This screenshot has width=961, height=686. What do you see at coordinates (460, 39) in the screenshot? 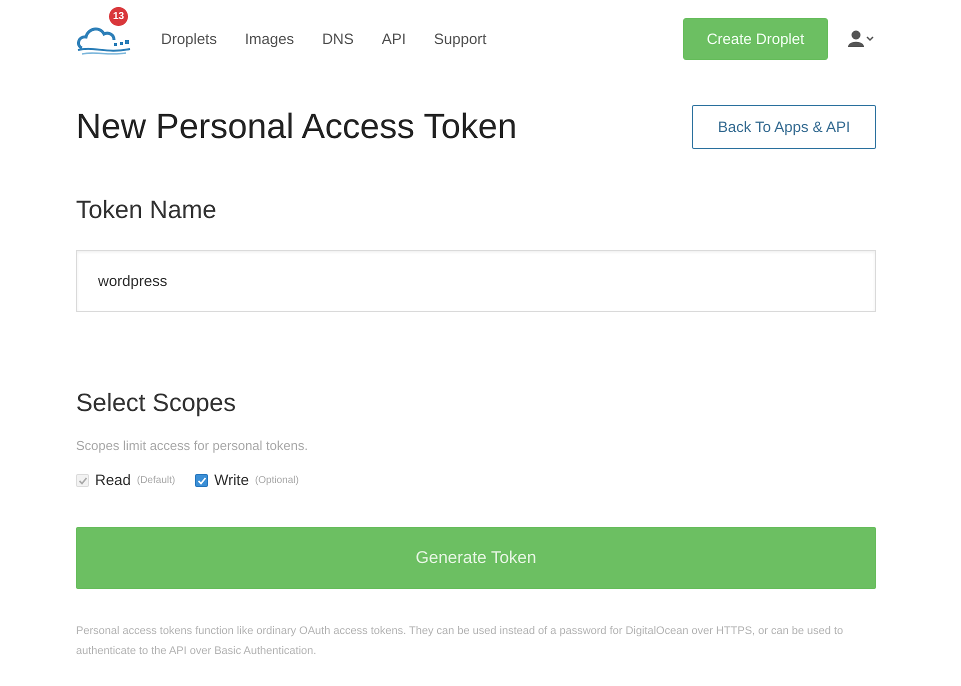
I see `nav-link: Support` at bounding box center [460, 39].